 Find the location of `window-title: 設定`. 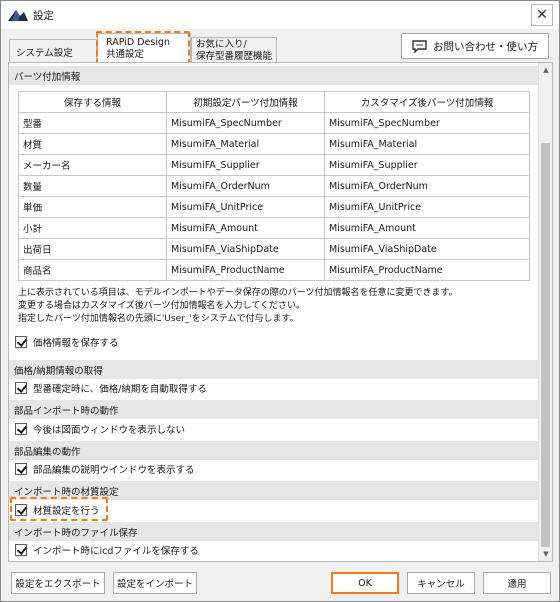

window-title: 設定 is located at coordinates (43, 16).